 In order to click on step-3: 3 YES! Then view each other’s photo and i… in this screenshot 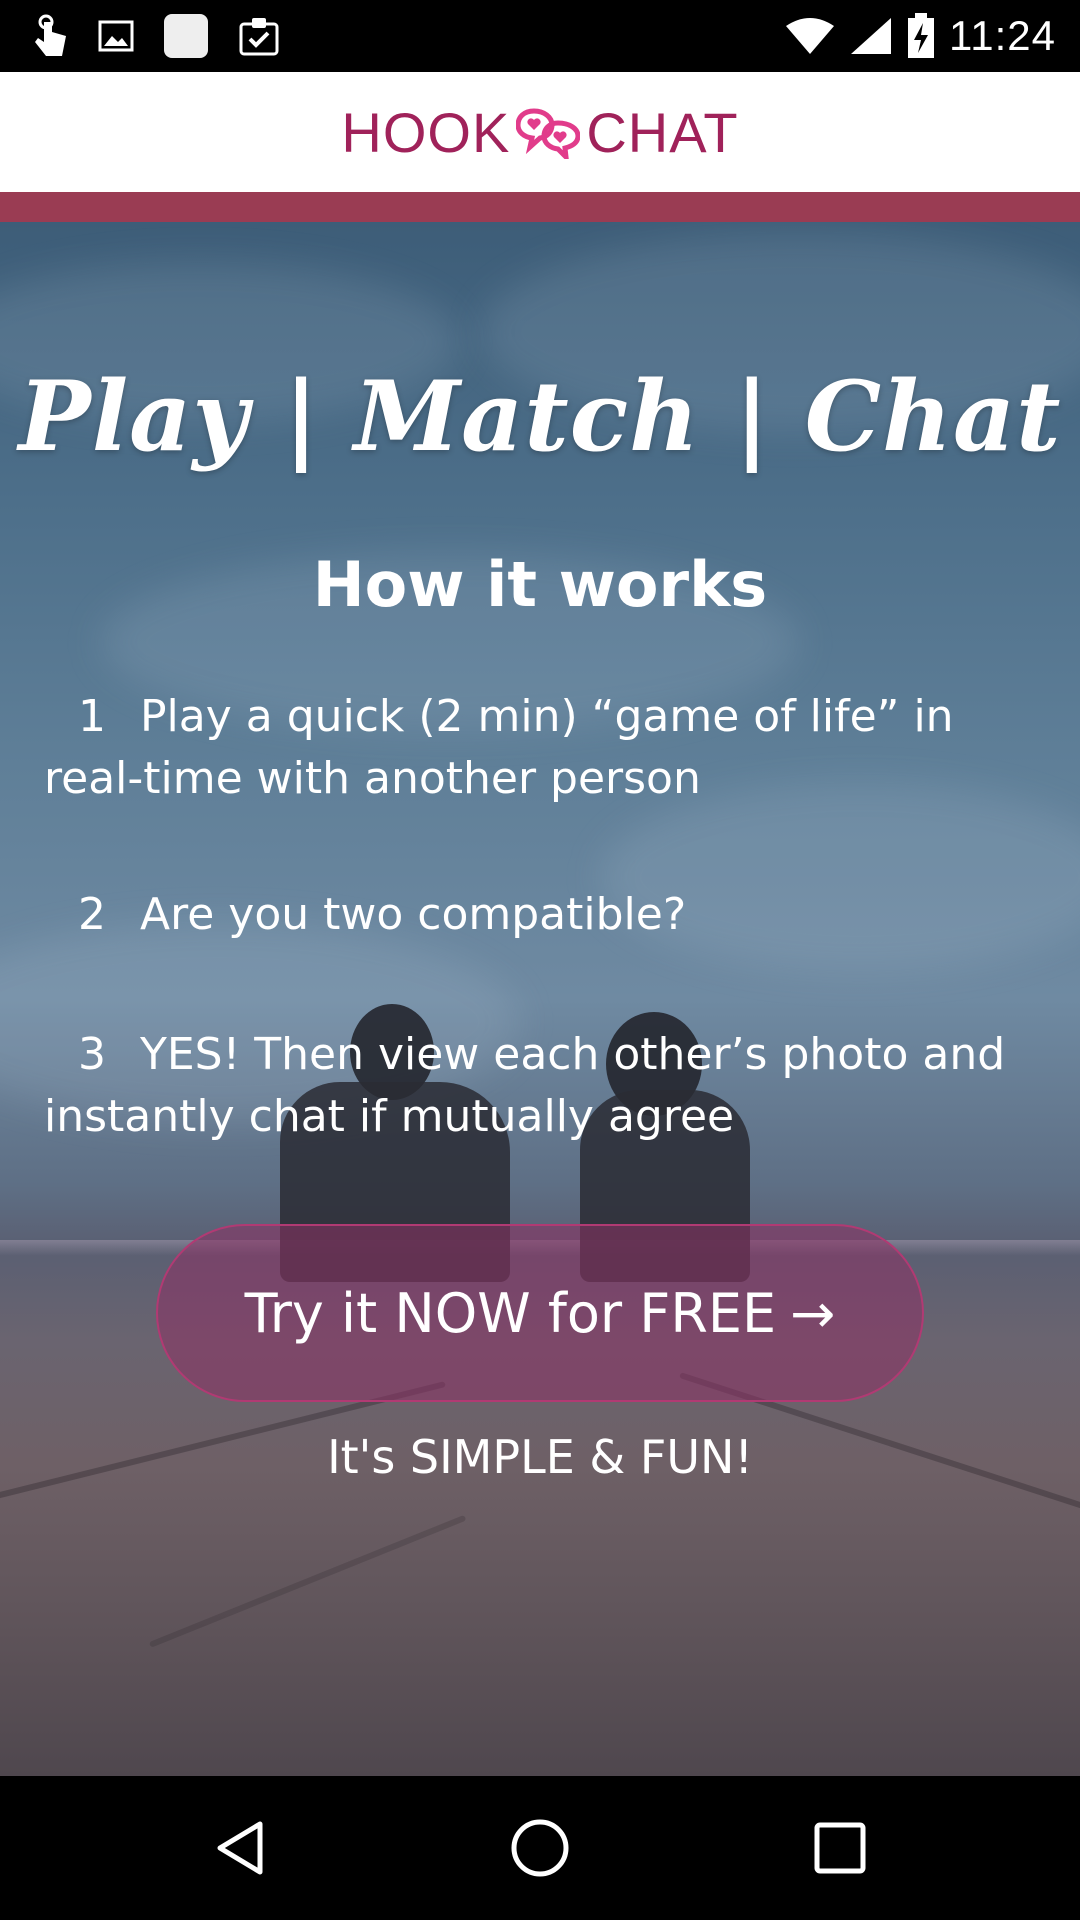, I will do `click(544, 1086)`.